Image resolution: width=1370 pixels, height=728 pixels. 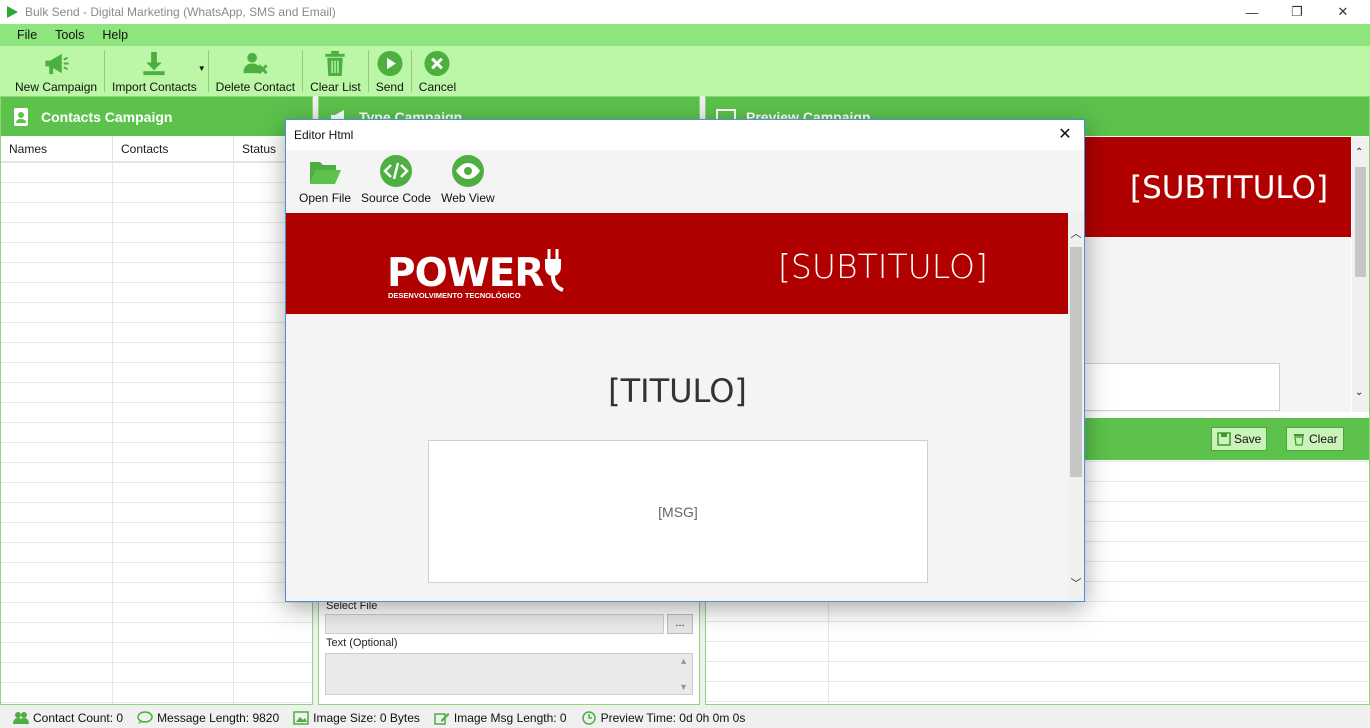 What do you see at coordinates (442, 718) in the screenshot?
I see `edit-icon` at bounding box center [442, 718].